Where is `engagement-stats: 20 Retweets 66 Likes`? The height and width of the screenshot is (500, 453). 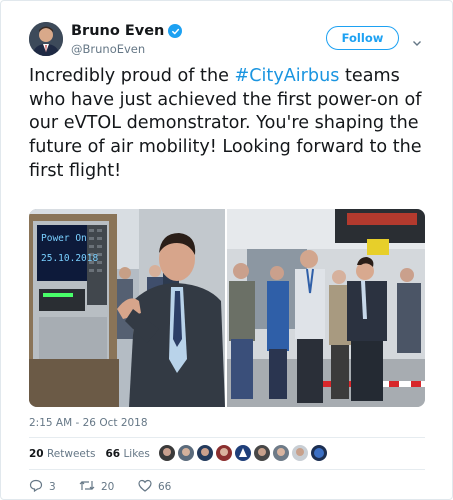 engagement-stats: 20 Retweets 66 Likes is located at coordinates (89, 454).